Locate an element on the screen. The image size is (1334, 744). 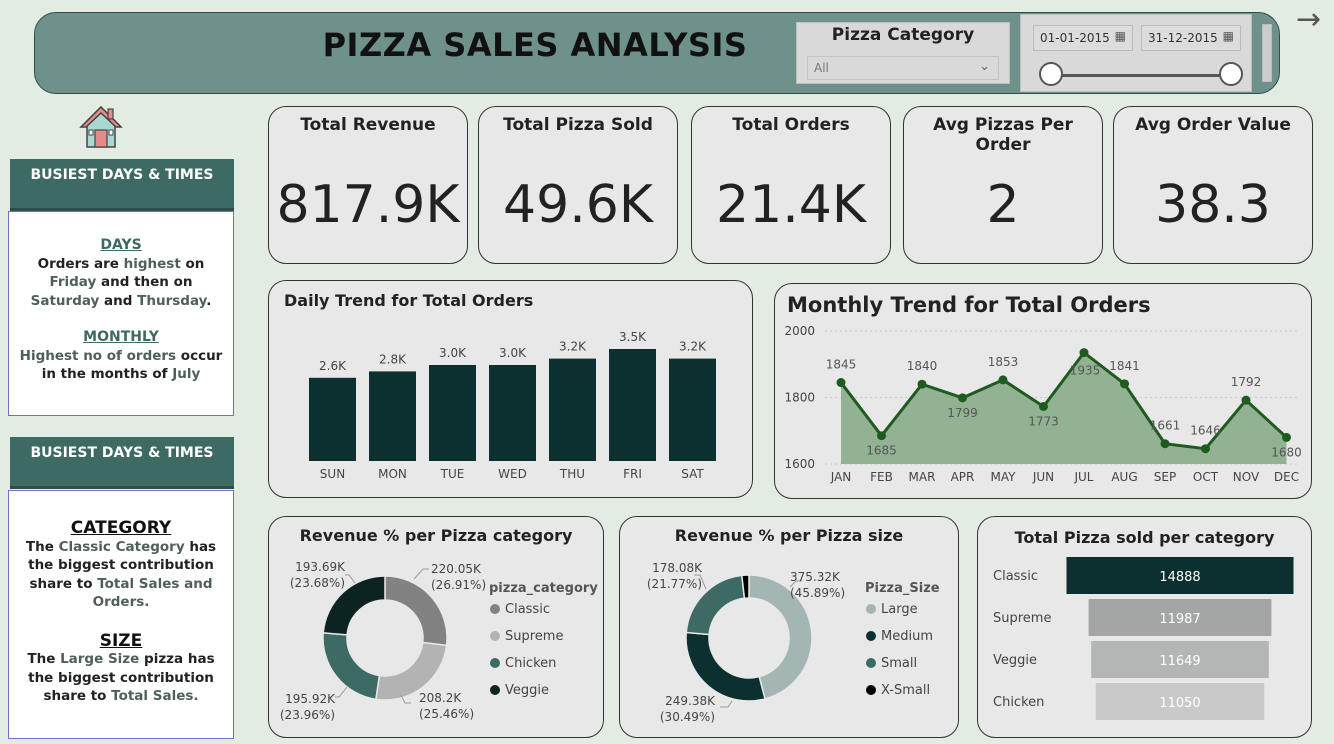
data-label: 1935 is located at coordinates (1085, 371).